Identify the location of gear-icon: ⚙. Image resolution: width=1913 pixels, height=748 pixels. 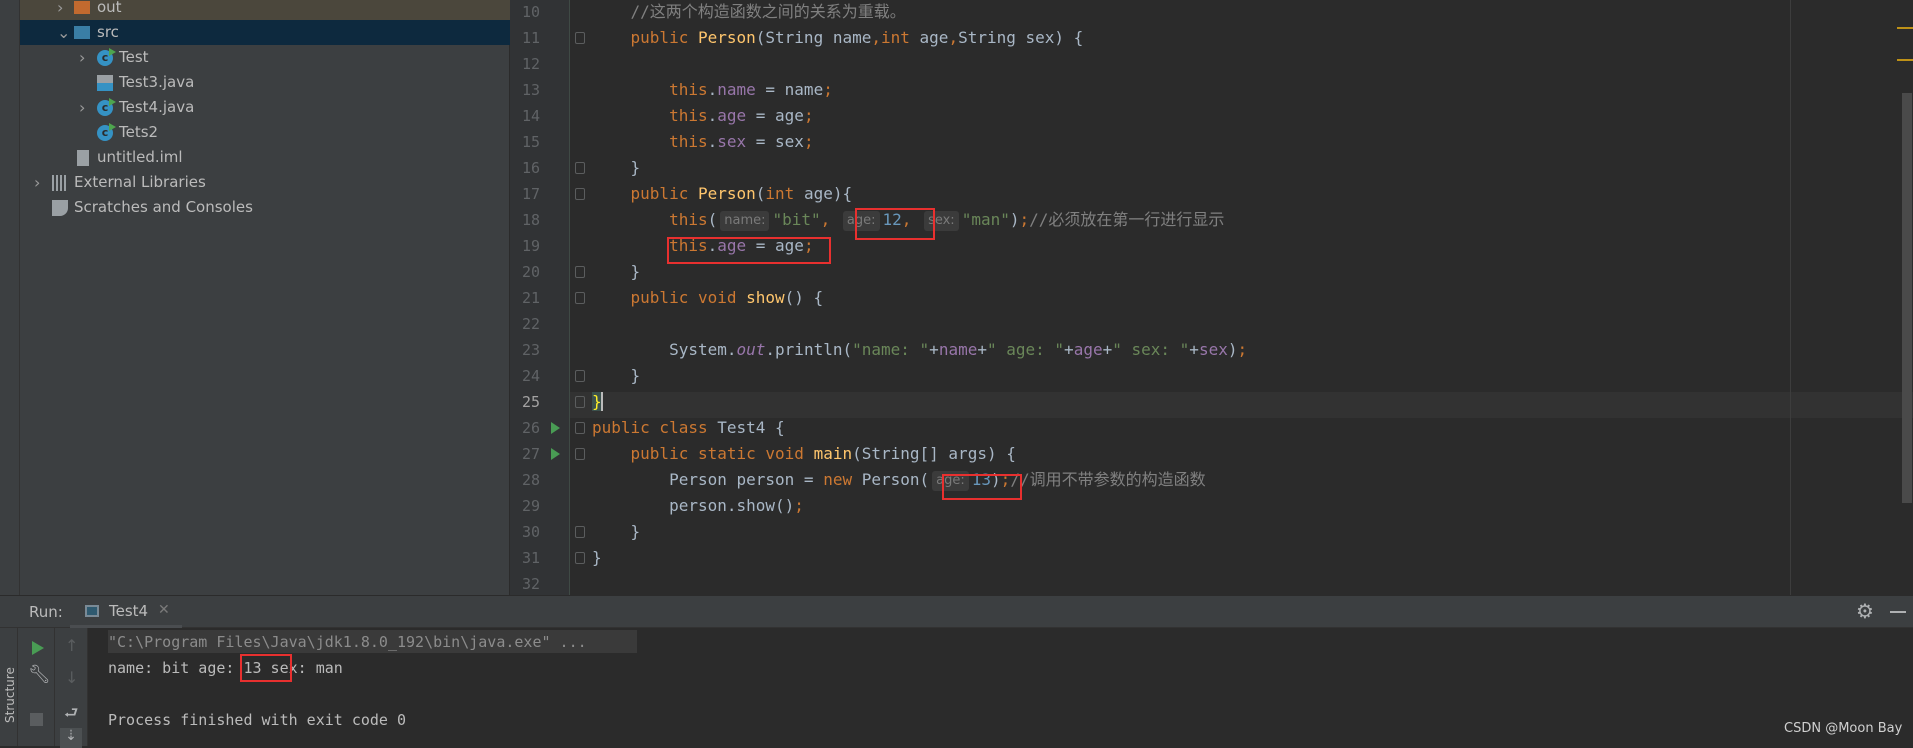
(1865, 611).